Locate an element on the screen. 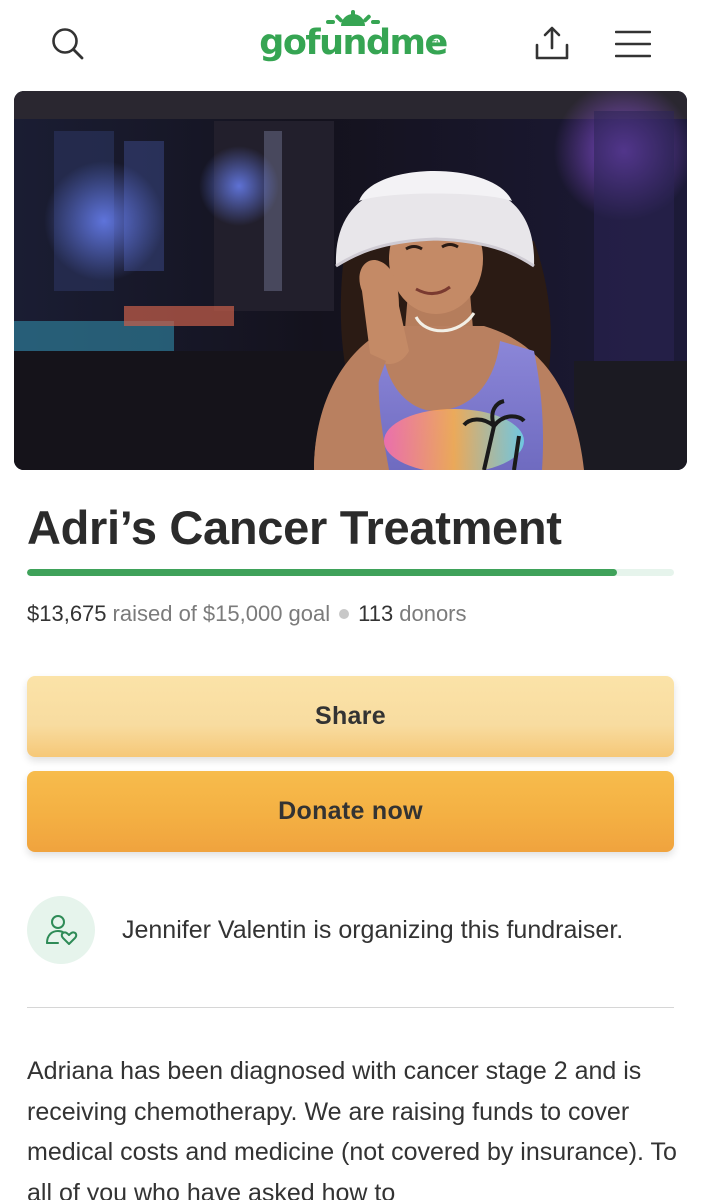  header: gofundme TM is located at coordinates (350, 45).